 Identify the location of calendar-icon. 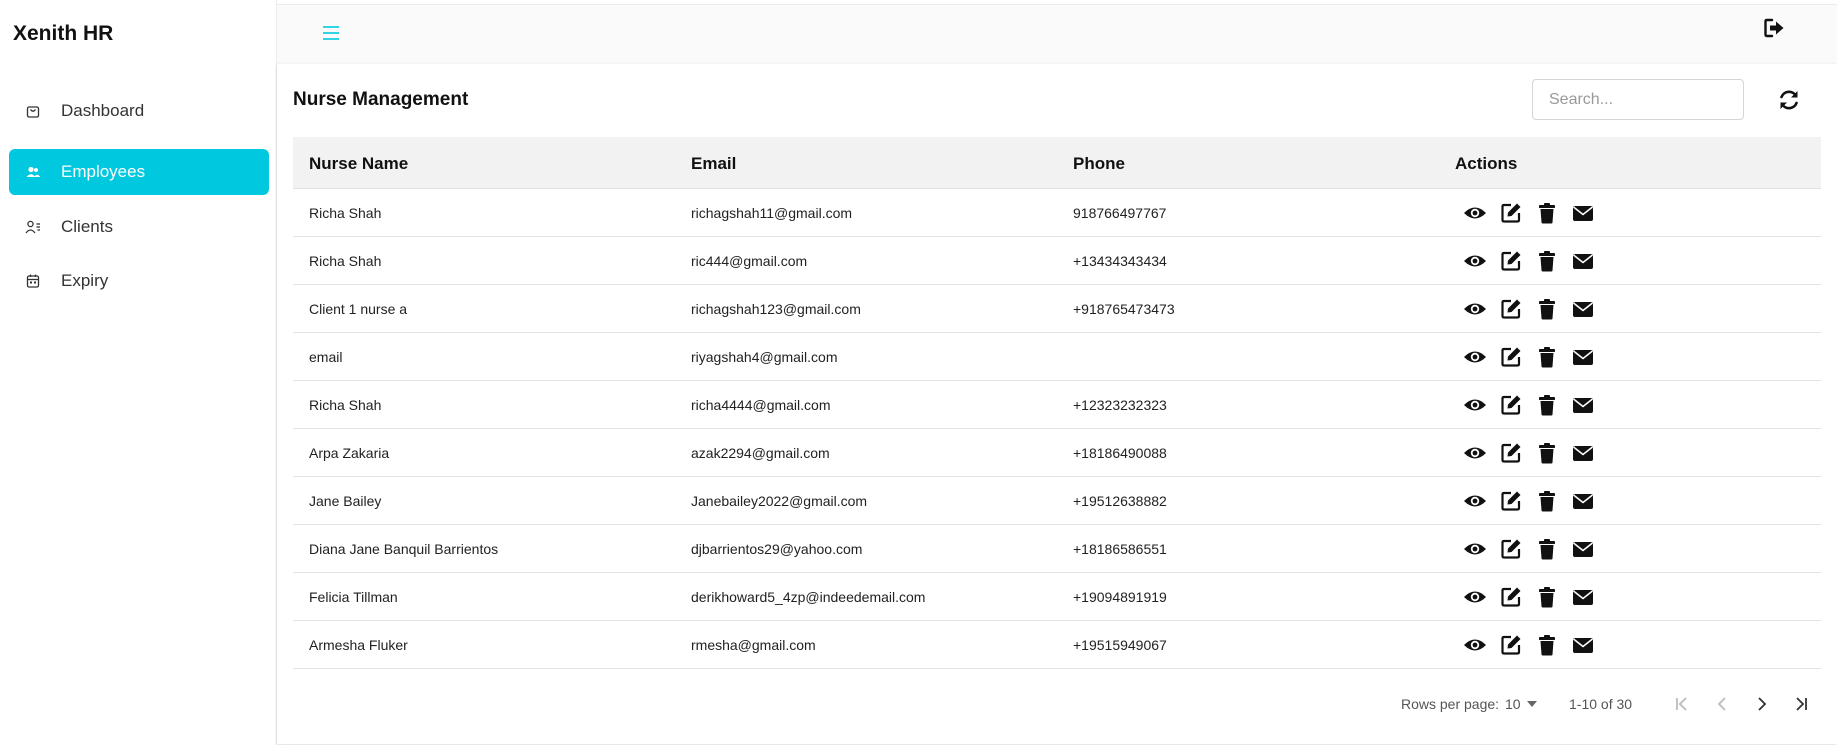
(33, 281).